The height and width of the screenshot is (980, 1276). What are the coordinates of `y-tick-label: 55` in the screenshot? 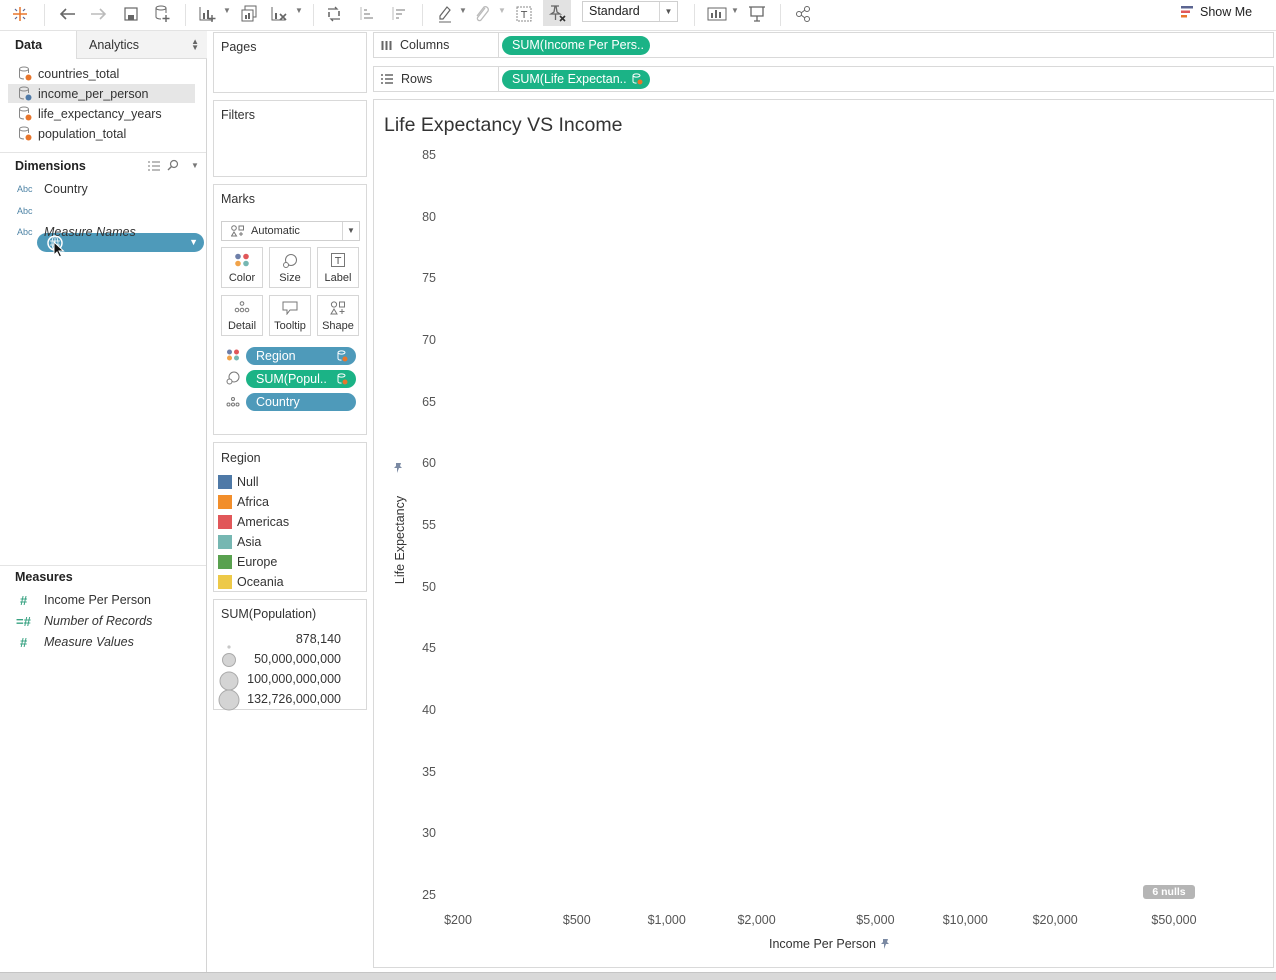 It's located at (429, 525).